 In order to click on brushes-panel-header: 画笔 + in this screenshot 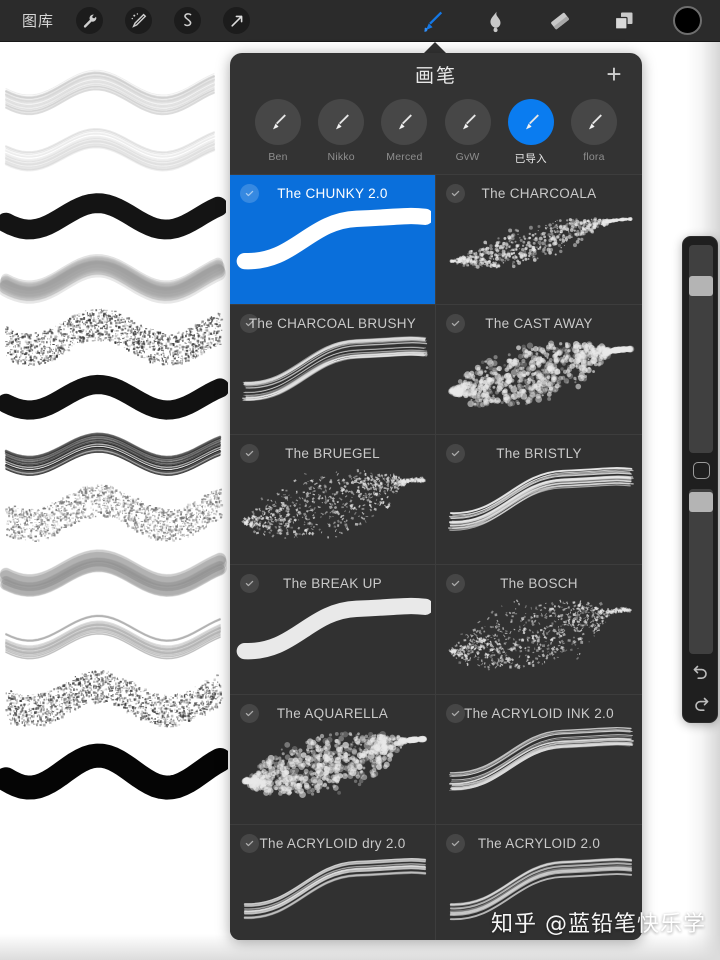, I will do `click(436, 74)`.